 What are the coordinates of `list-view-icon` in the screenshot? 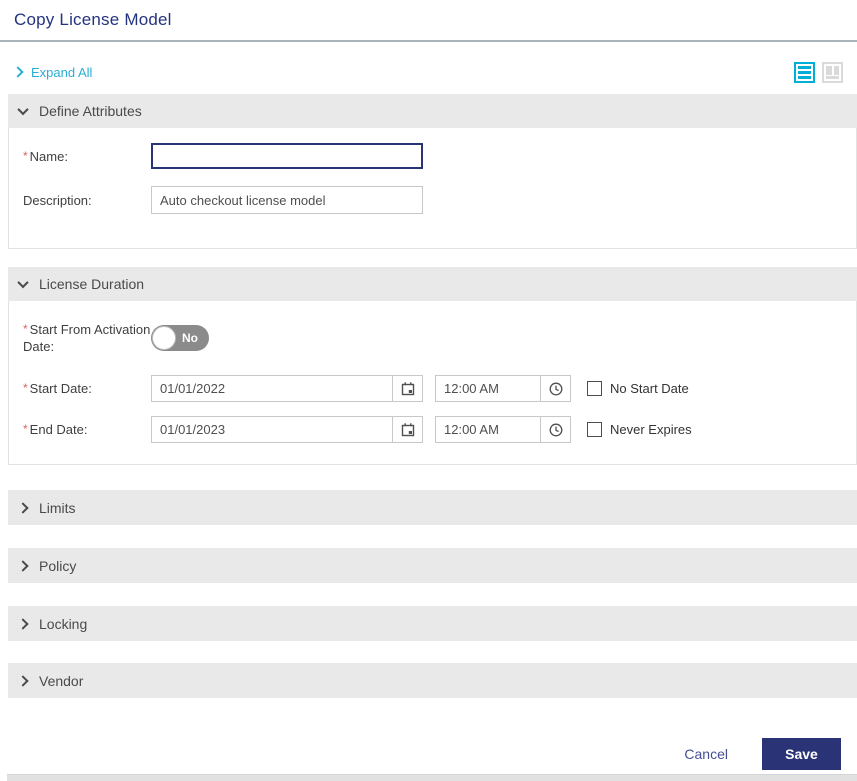 It's located at (804, 72).